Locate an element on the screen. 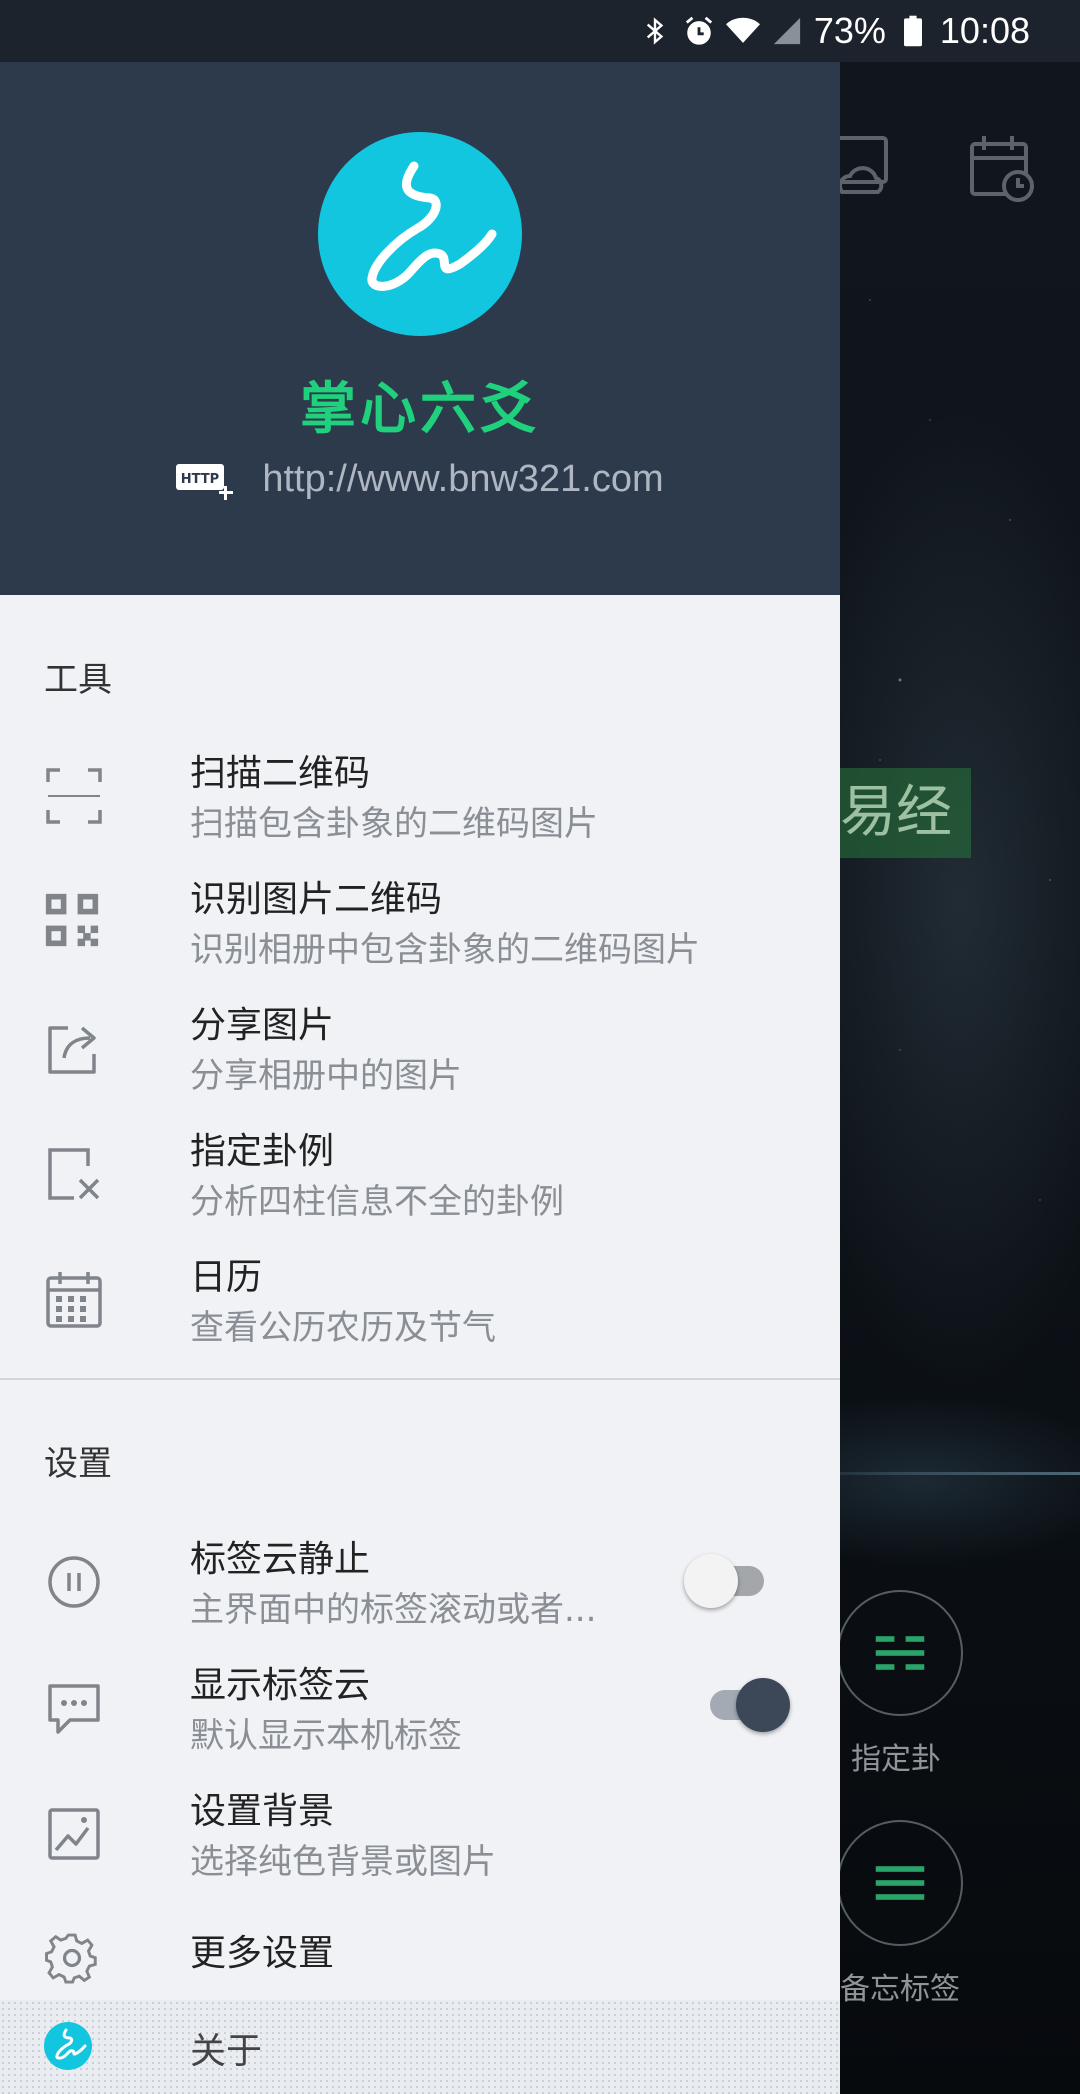 Image resolution: width=1080 pixels, height=2094 pixels. show-tag-cloud-toggle is located at coordinates (747, 1704).